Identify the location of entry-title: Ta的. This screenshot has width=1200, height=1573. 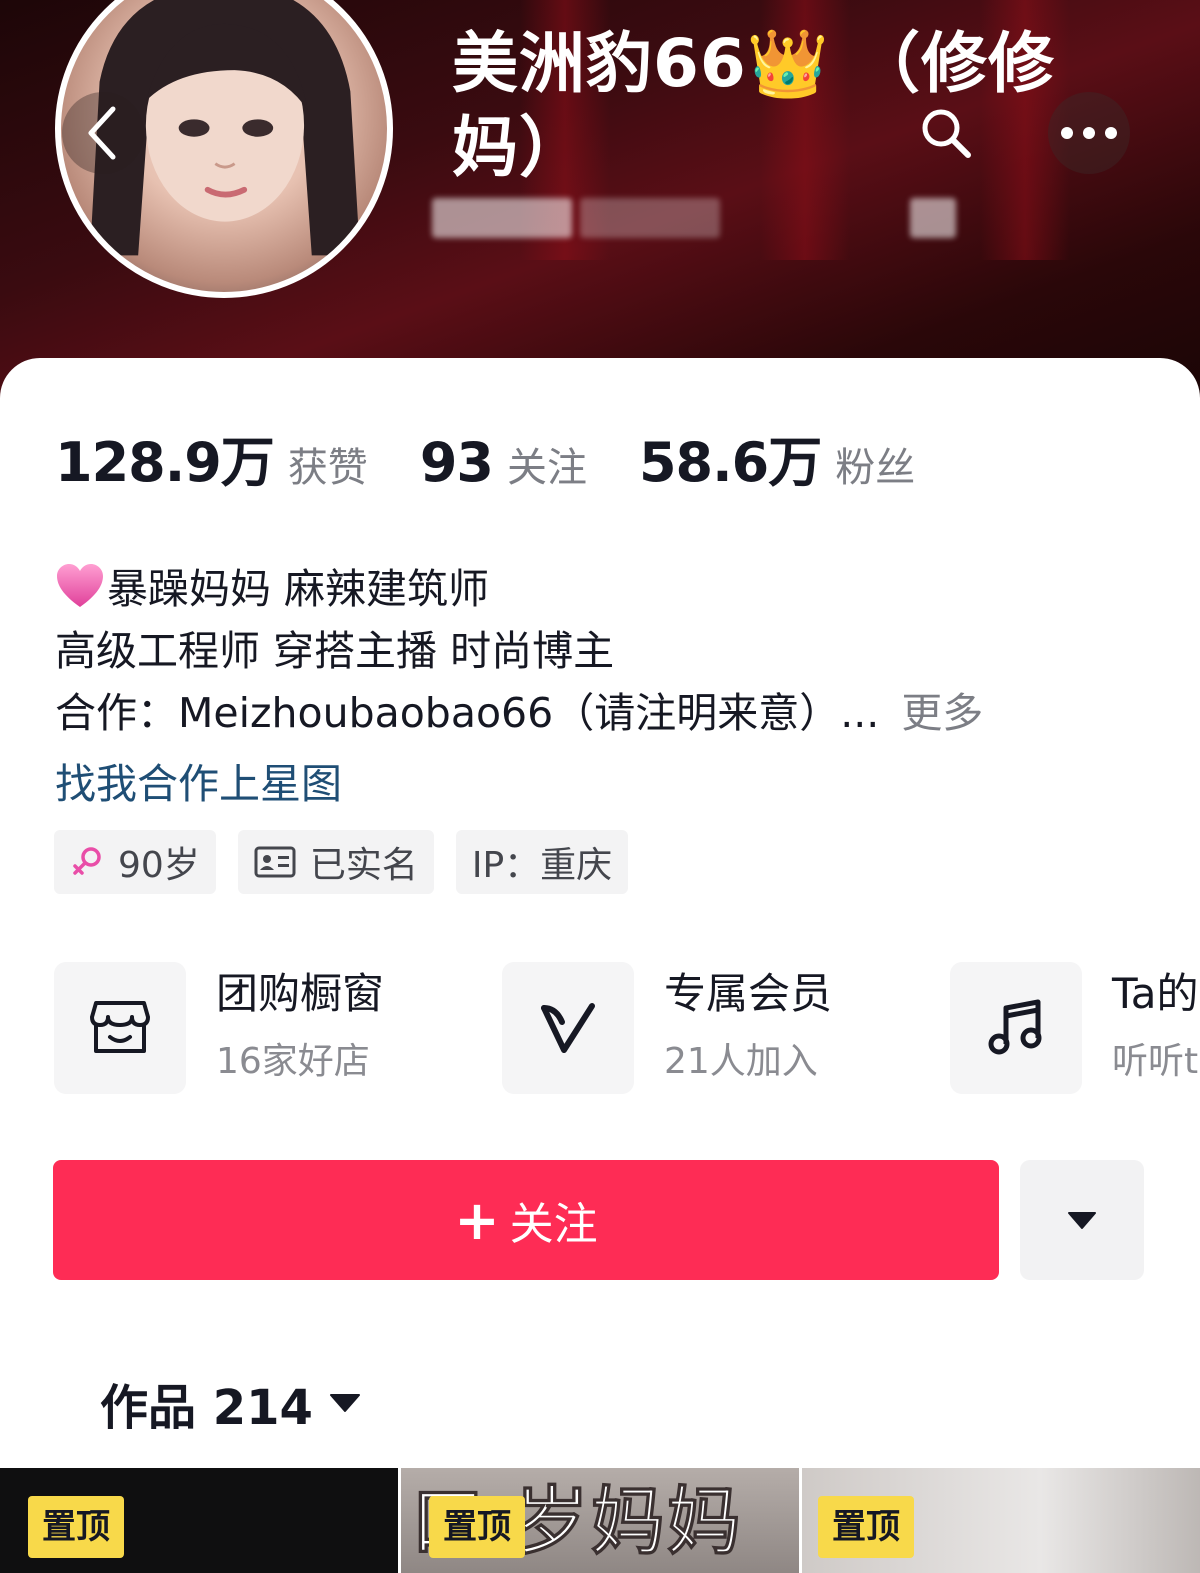
(1155, 993).